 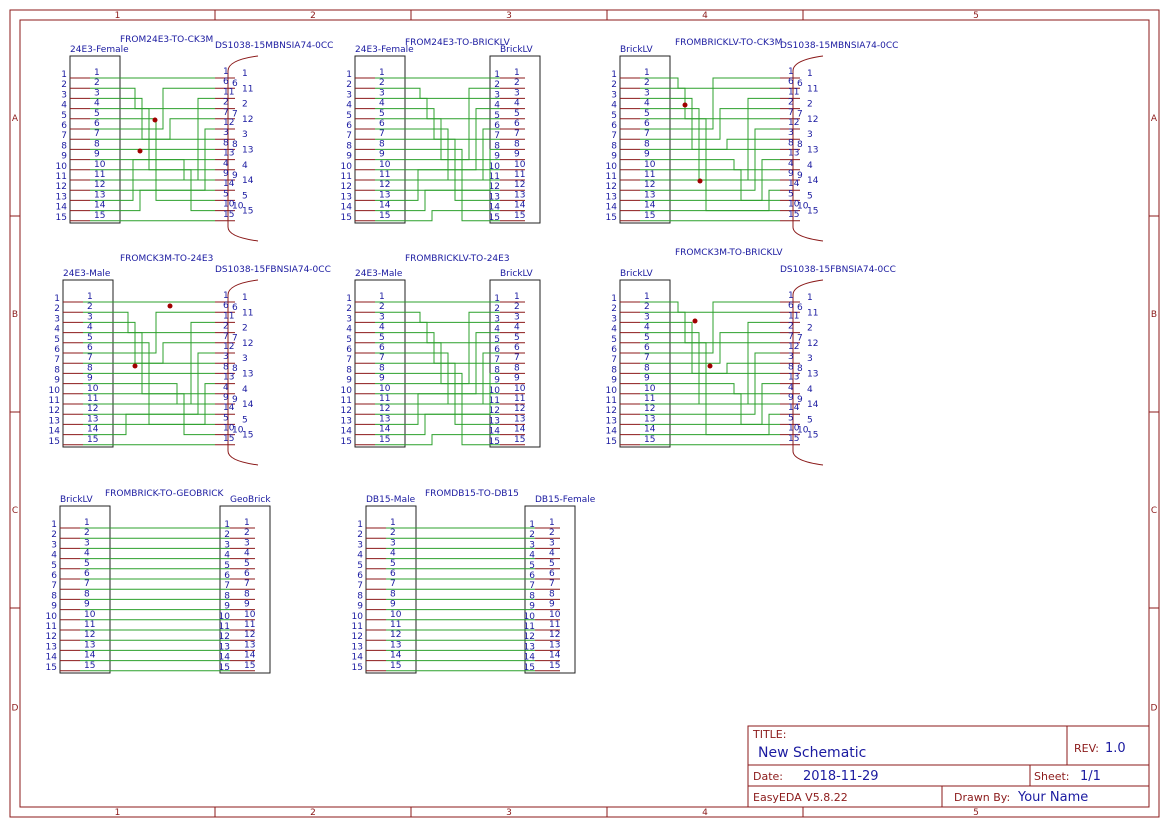 What do you see at coordinates (812, 753) in the screenshot?
I see `title-value: New Schematic` at bounding box center [812, 753].